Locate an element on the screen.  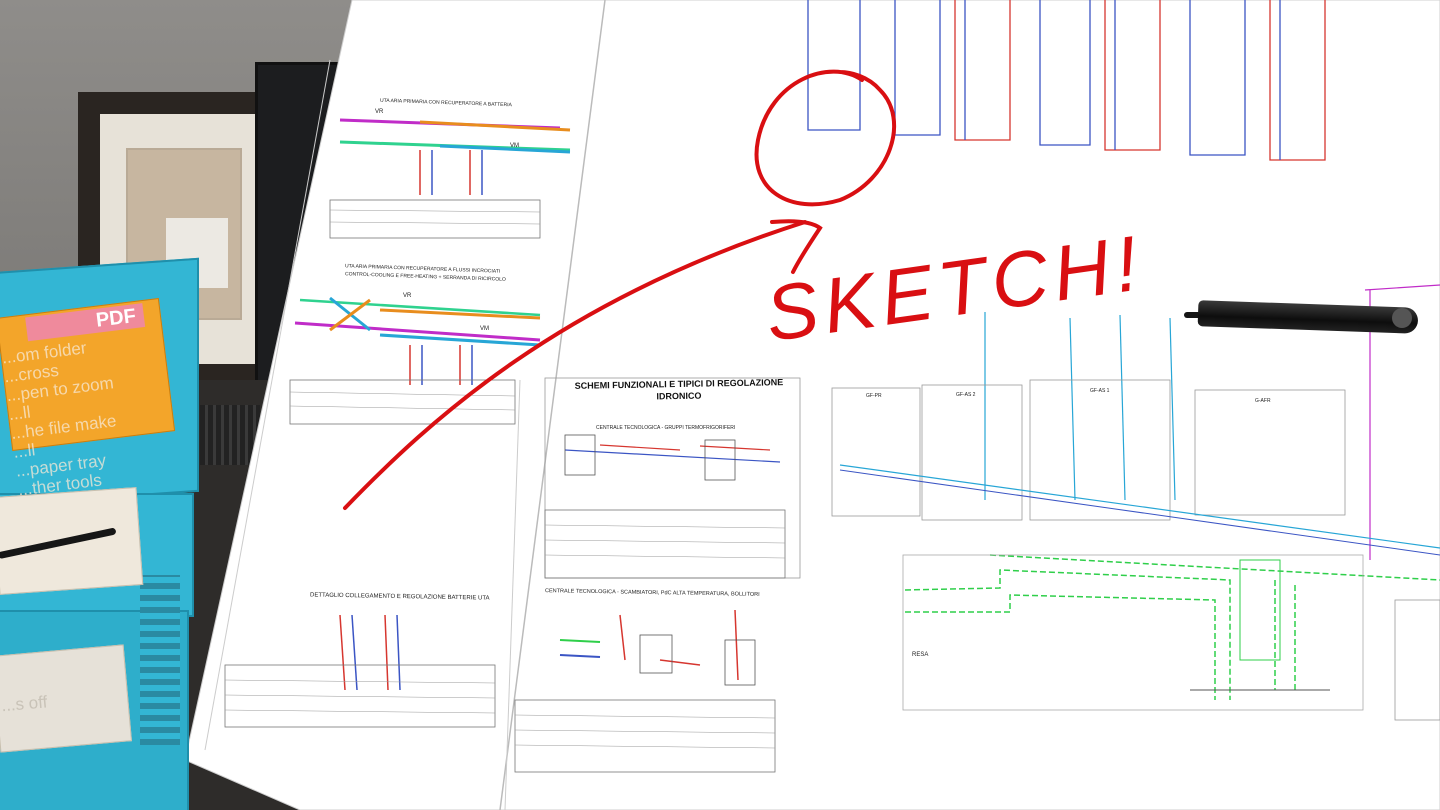
stylus-body is located at coordinates (1308, 317).